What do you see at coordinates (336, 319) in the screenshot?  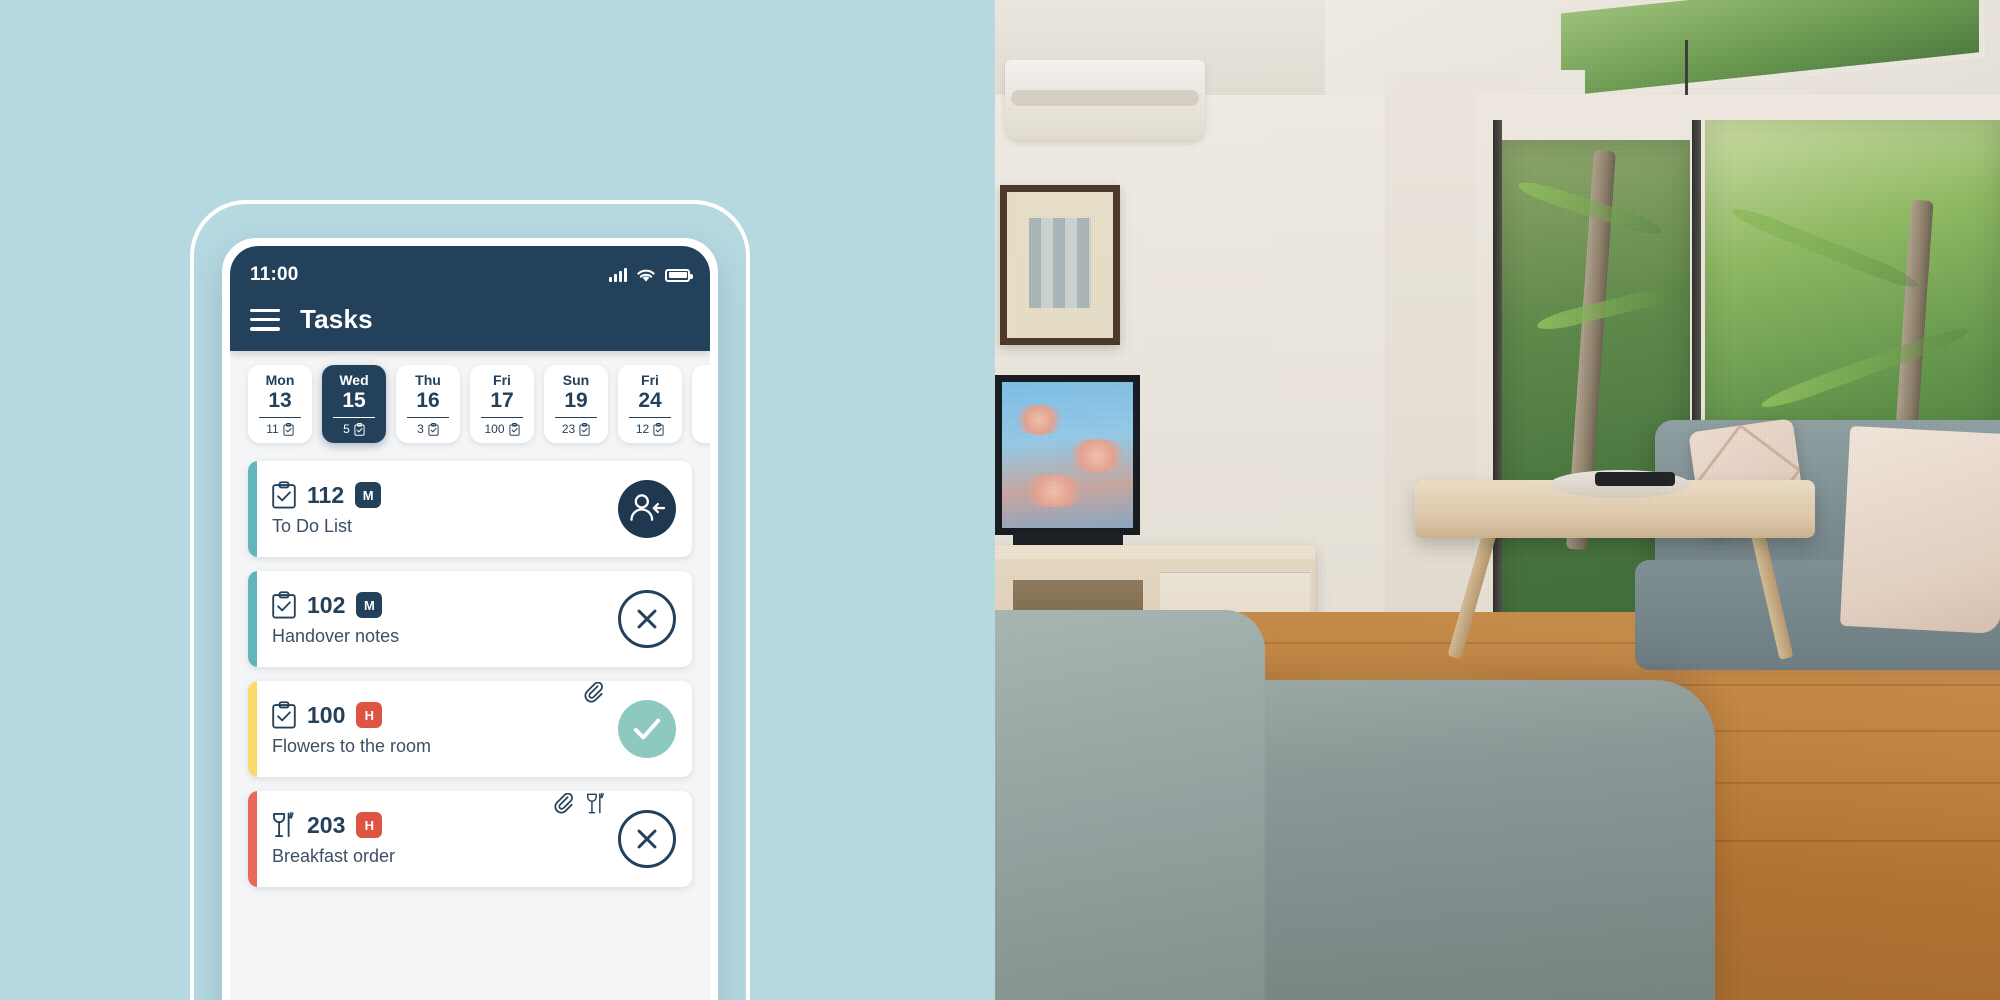 I see `page-title: Tasks` at bounding box center [336, 319].